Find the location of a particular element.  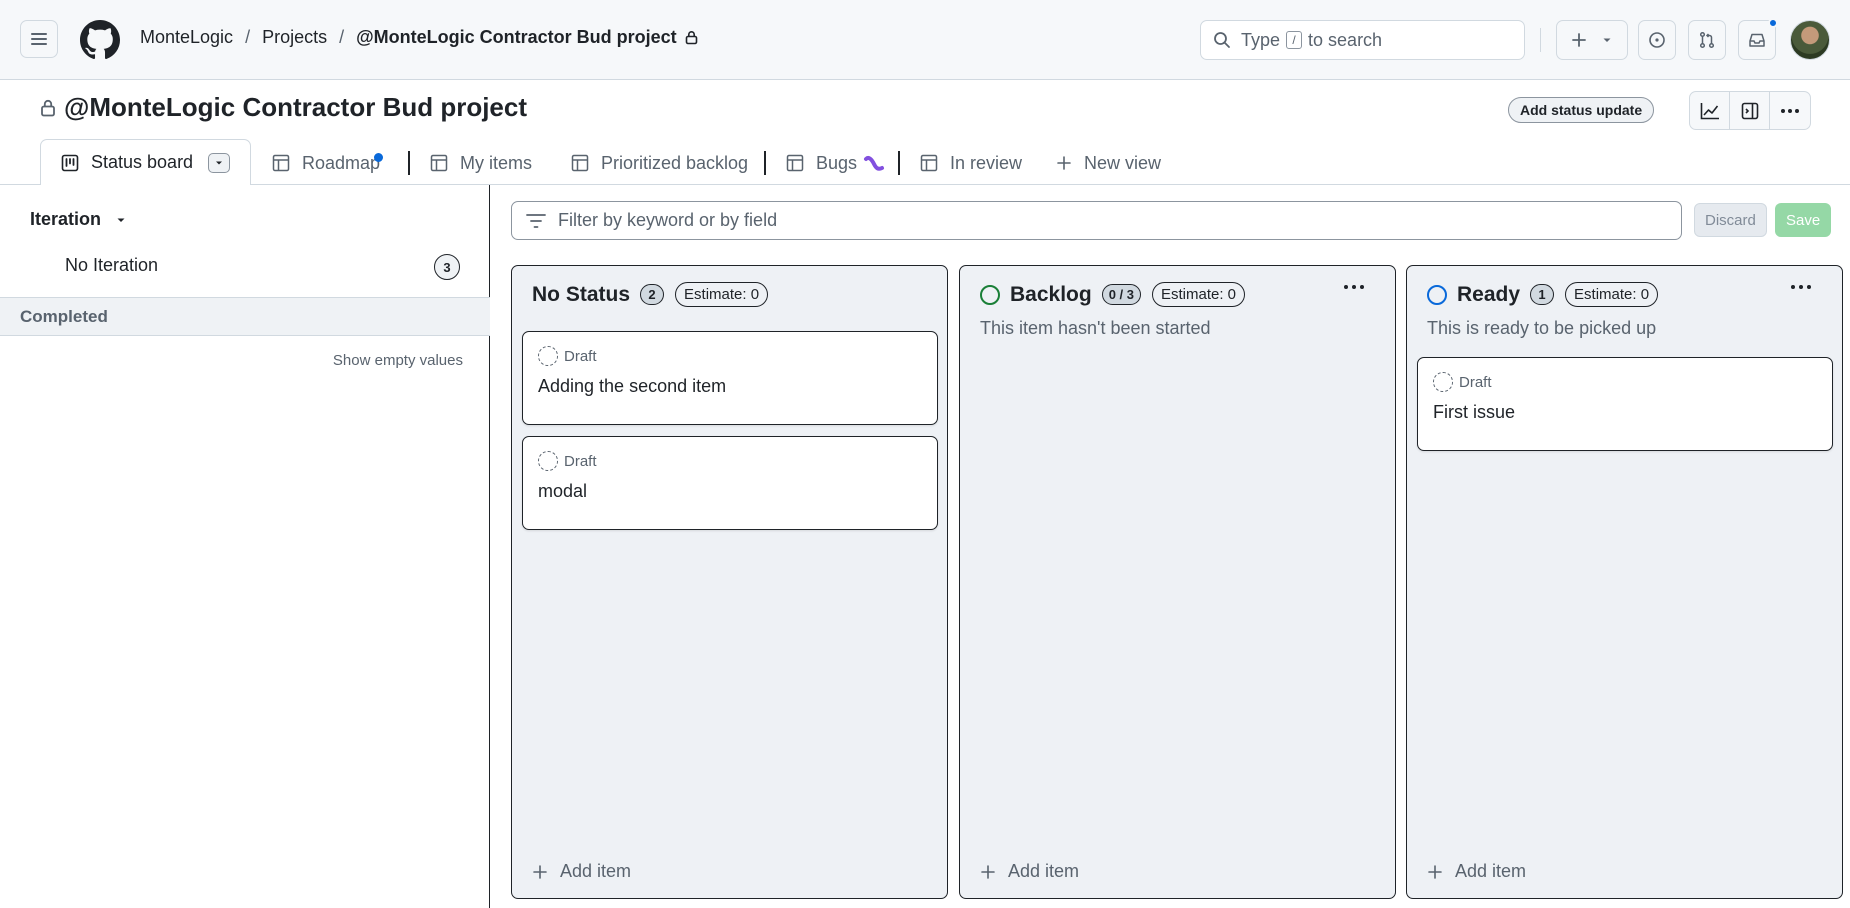

breadcrumb-owner: MonteLogic is located at coordinates (186, 37).